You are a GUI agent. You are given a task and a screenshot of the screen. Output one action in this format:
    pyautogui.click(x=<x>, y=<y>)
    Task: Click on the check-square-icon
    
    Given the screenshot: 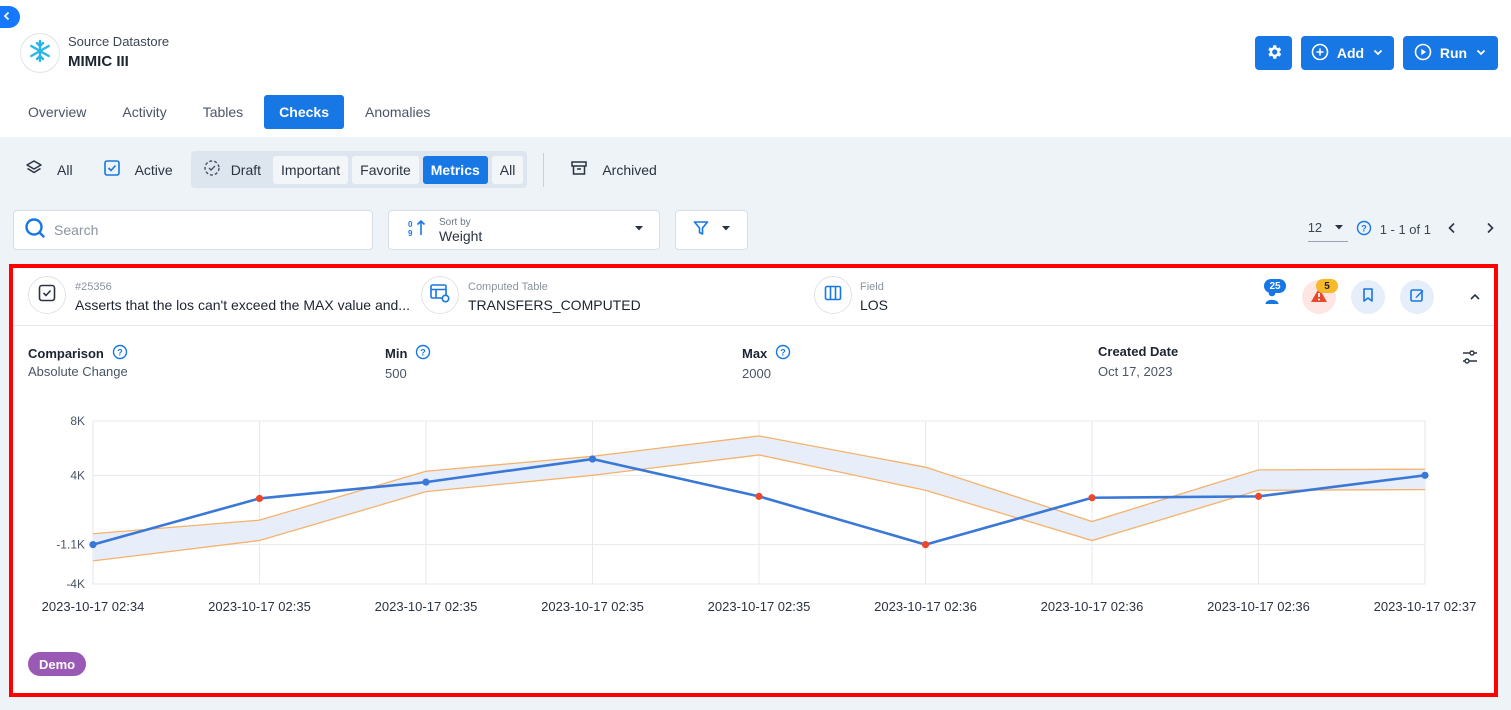 What is the action you would take?
    pyautogui.click(x=112, y=169)
    